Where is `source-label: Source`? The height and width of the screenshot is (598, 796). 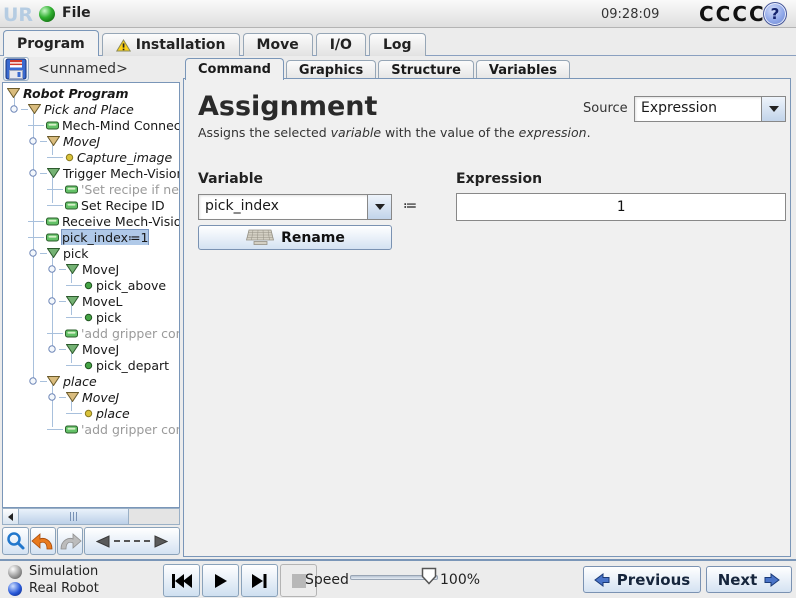 source-label: Source is located at coordinates (605, 108).